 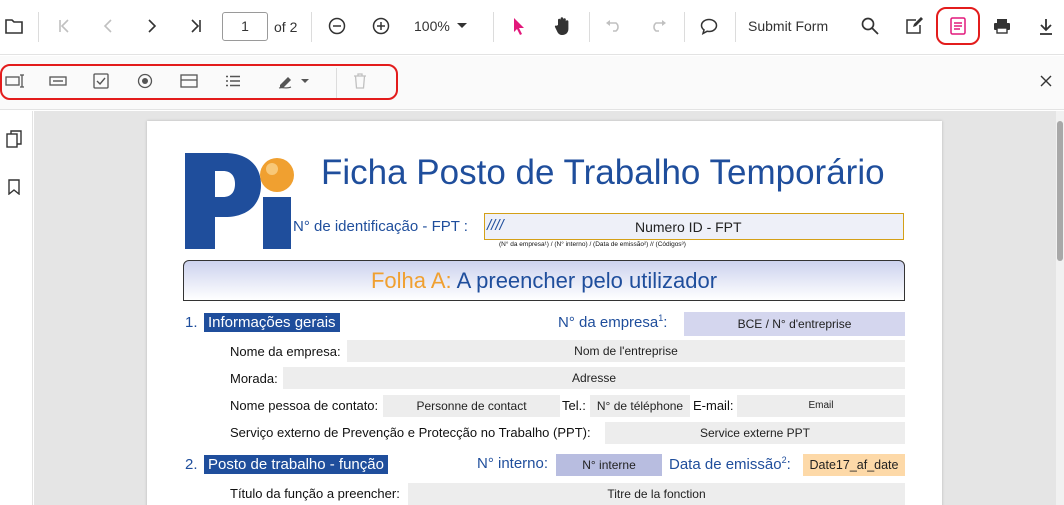 I want to click on email-label: E-mail:, so click(x=713, y=405).